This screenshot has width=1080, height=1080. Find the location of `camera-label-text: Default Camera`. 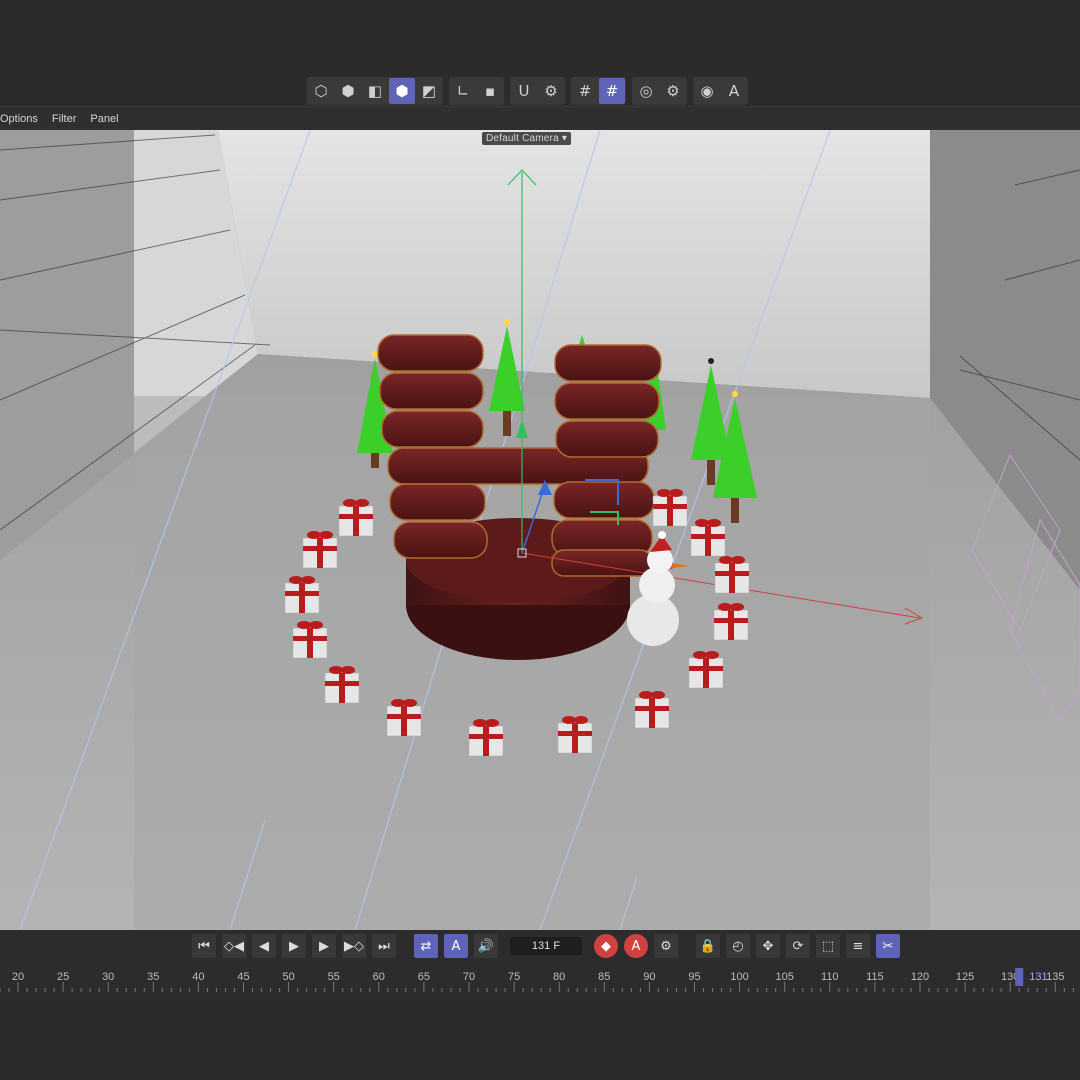

camera-label-text: Default Camera is located at coordinates (522, 138).